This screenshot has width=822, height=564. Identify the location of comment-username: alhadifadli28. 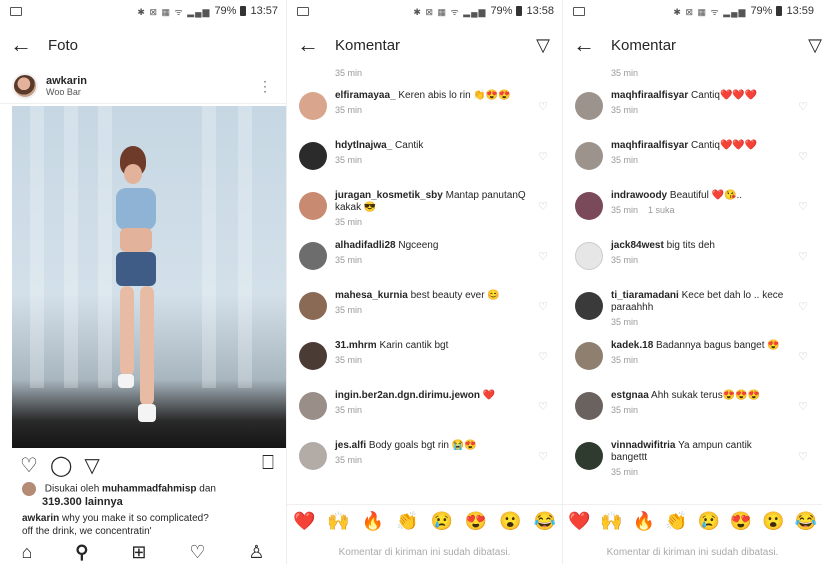
(365, 245).